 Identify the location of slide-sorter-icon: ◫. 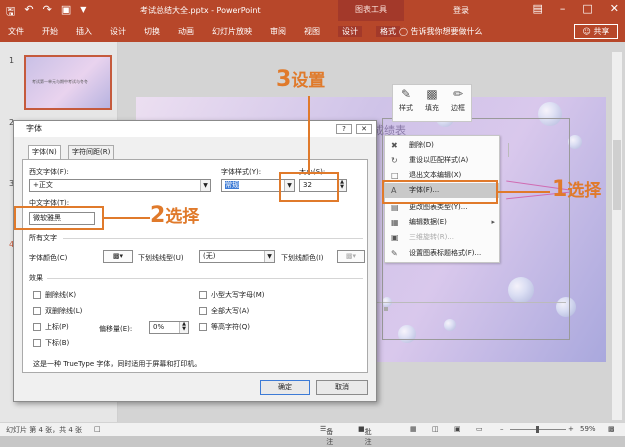
(435, 429).